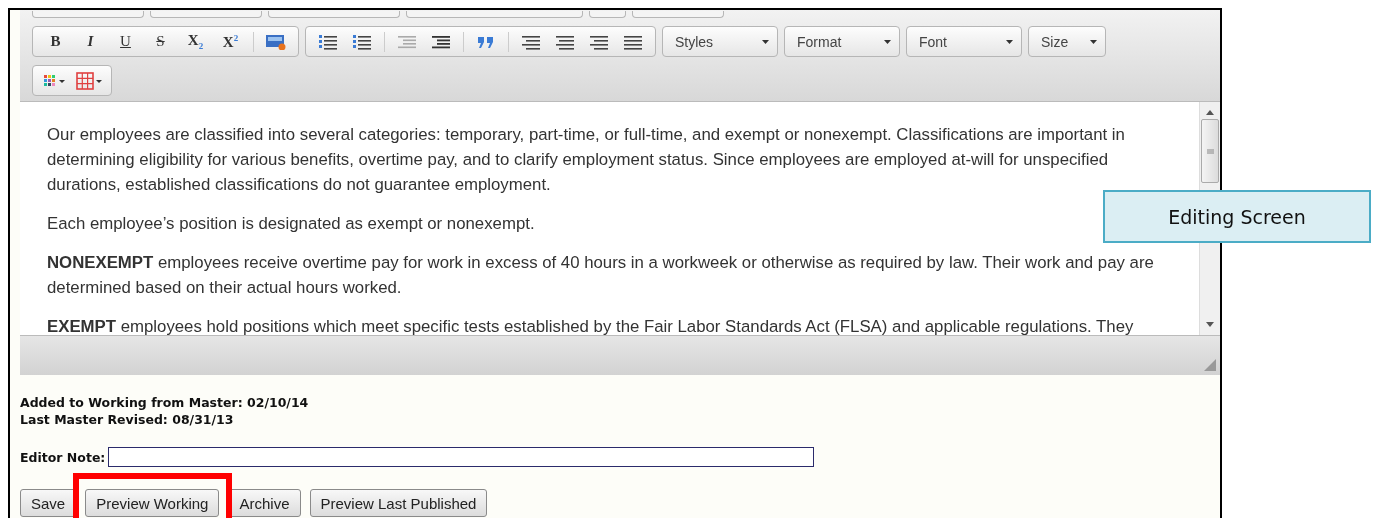 The width and height of the screenshot is (1375, 518). Describe the element at coordinates (127, 419) in the screenshot. I see `info-text: Last Master Revised: 08/31/13` at that location.